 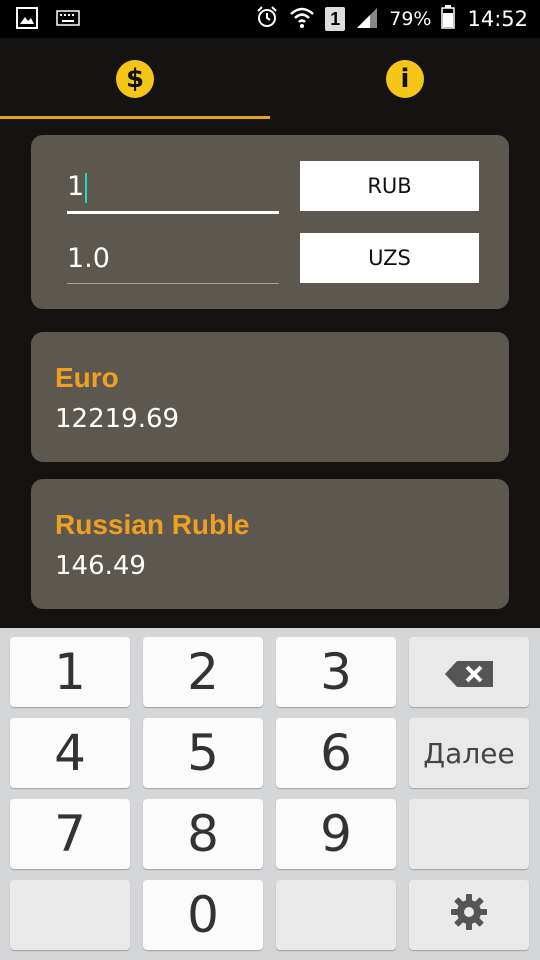 I want to click on tab-info: i, so click(x=405, y=79).